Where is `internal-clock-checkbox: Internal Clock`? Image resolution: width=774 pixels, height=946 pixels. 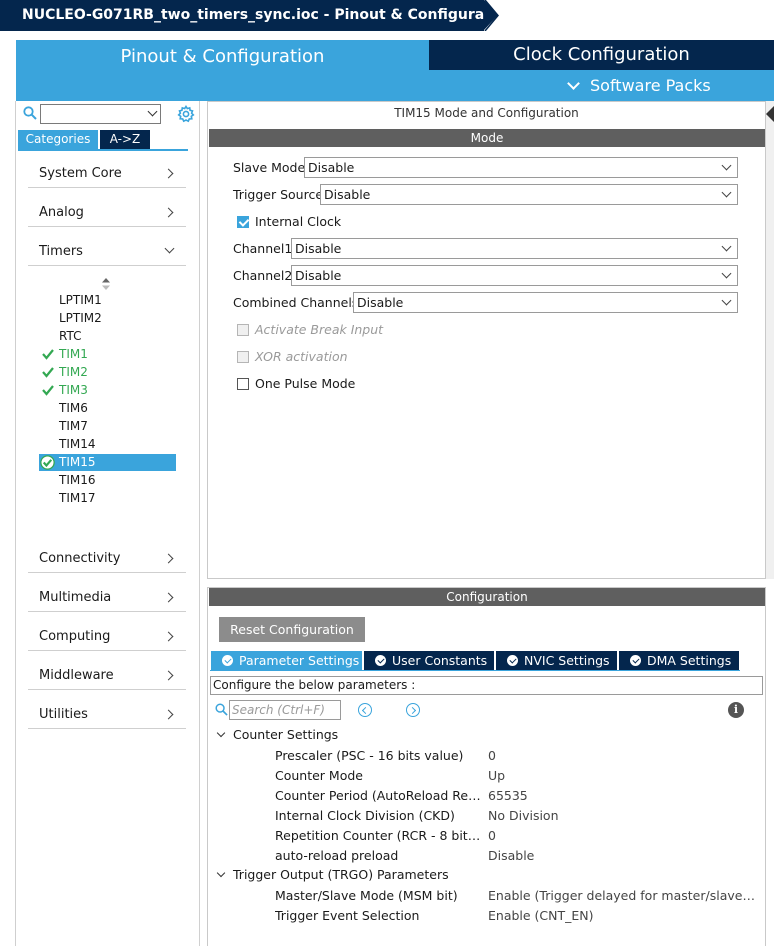
internal-clock-checkbox: Internal Clock is located at coordinates (289, 222).